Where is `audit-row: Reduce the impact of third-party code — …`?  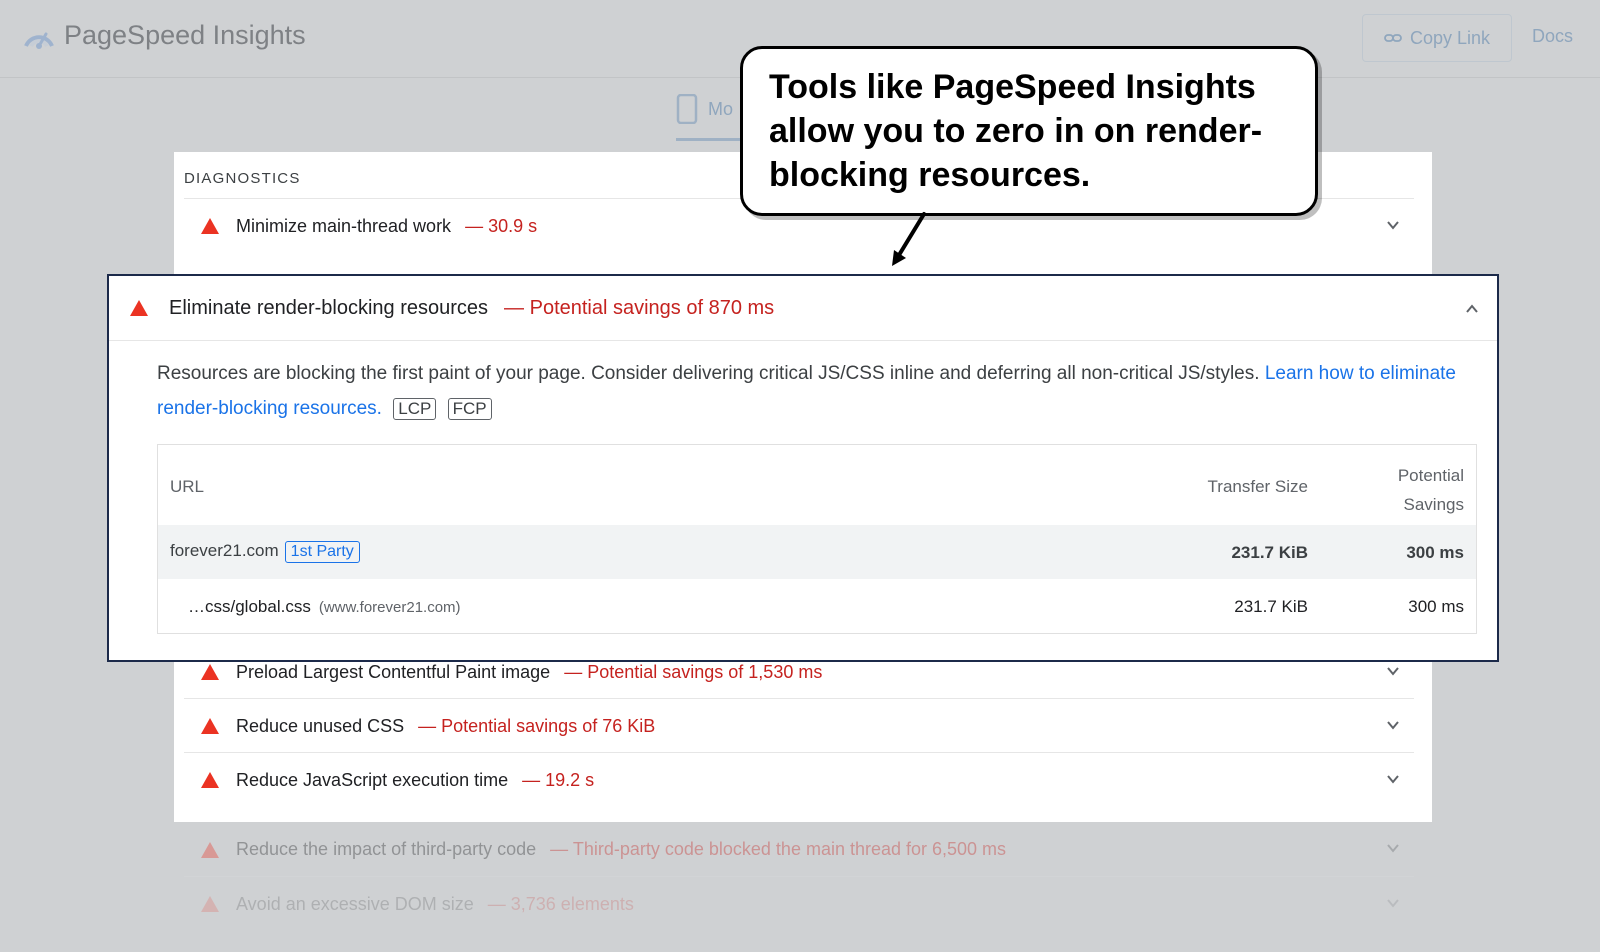 audit-row: Reduce the impact of third-party code — … is located at coordinates (799, 849).